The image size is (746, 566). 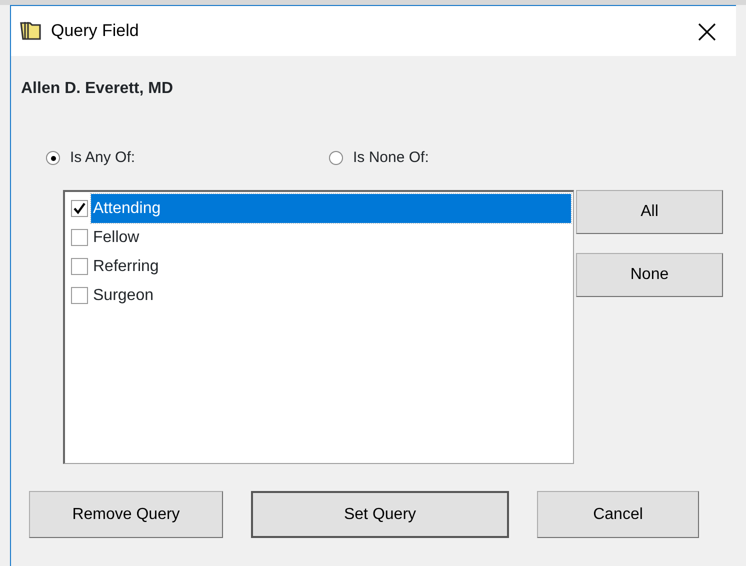 What do you see at coordinates (707, 31) in the screenshot?
I see `close-icon` at bounding box center [707, 31].